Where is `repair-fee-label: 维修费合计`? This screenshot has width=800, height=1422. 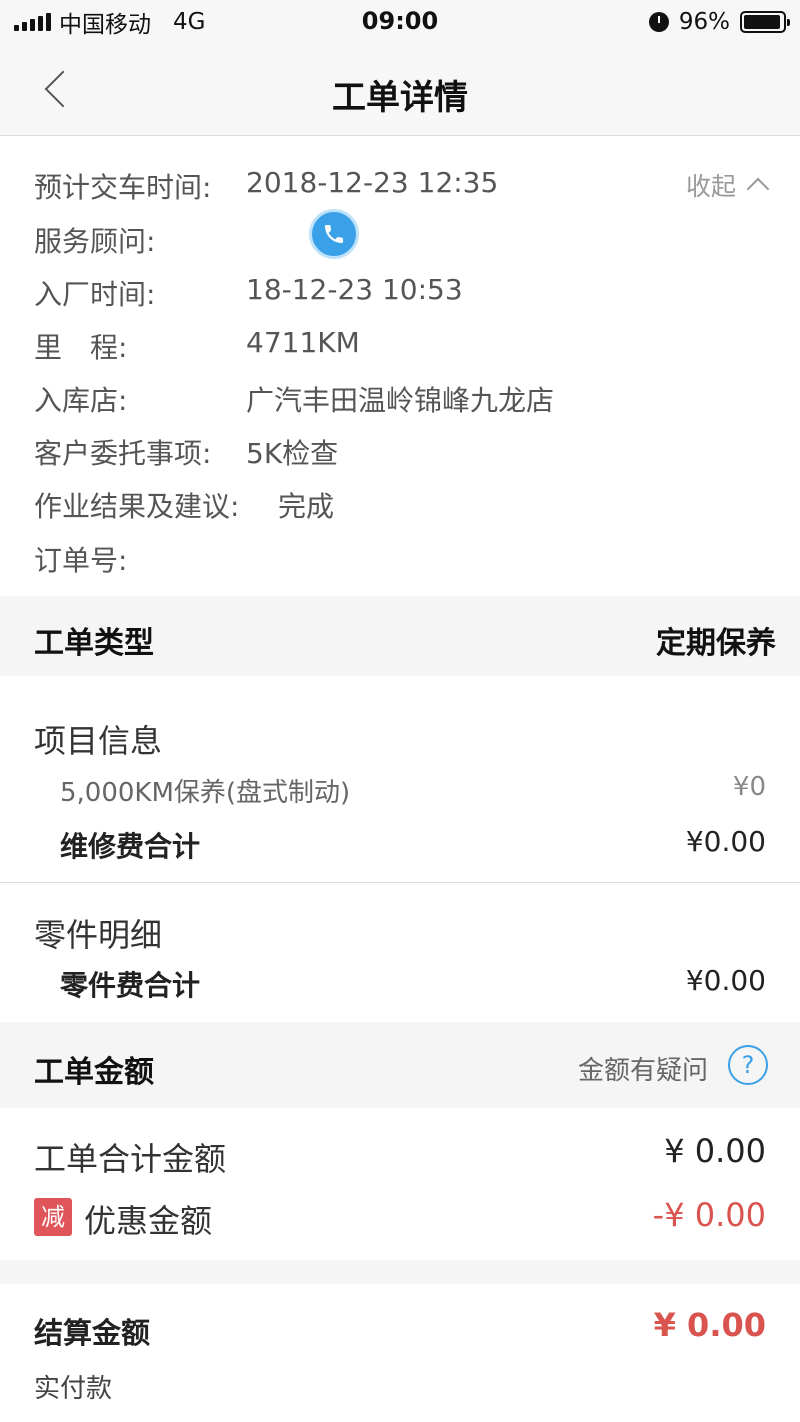 repair-fee-label: 维修费合计 is located at coordinates (130, 846).